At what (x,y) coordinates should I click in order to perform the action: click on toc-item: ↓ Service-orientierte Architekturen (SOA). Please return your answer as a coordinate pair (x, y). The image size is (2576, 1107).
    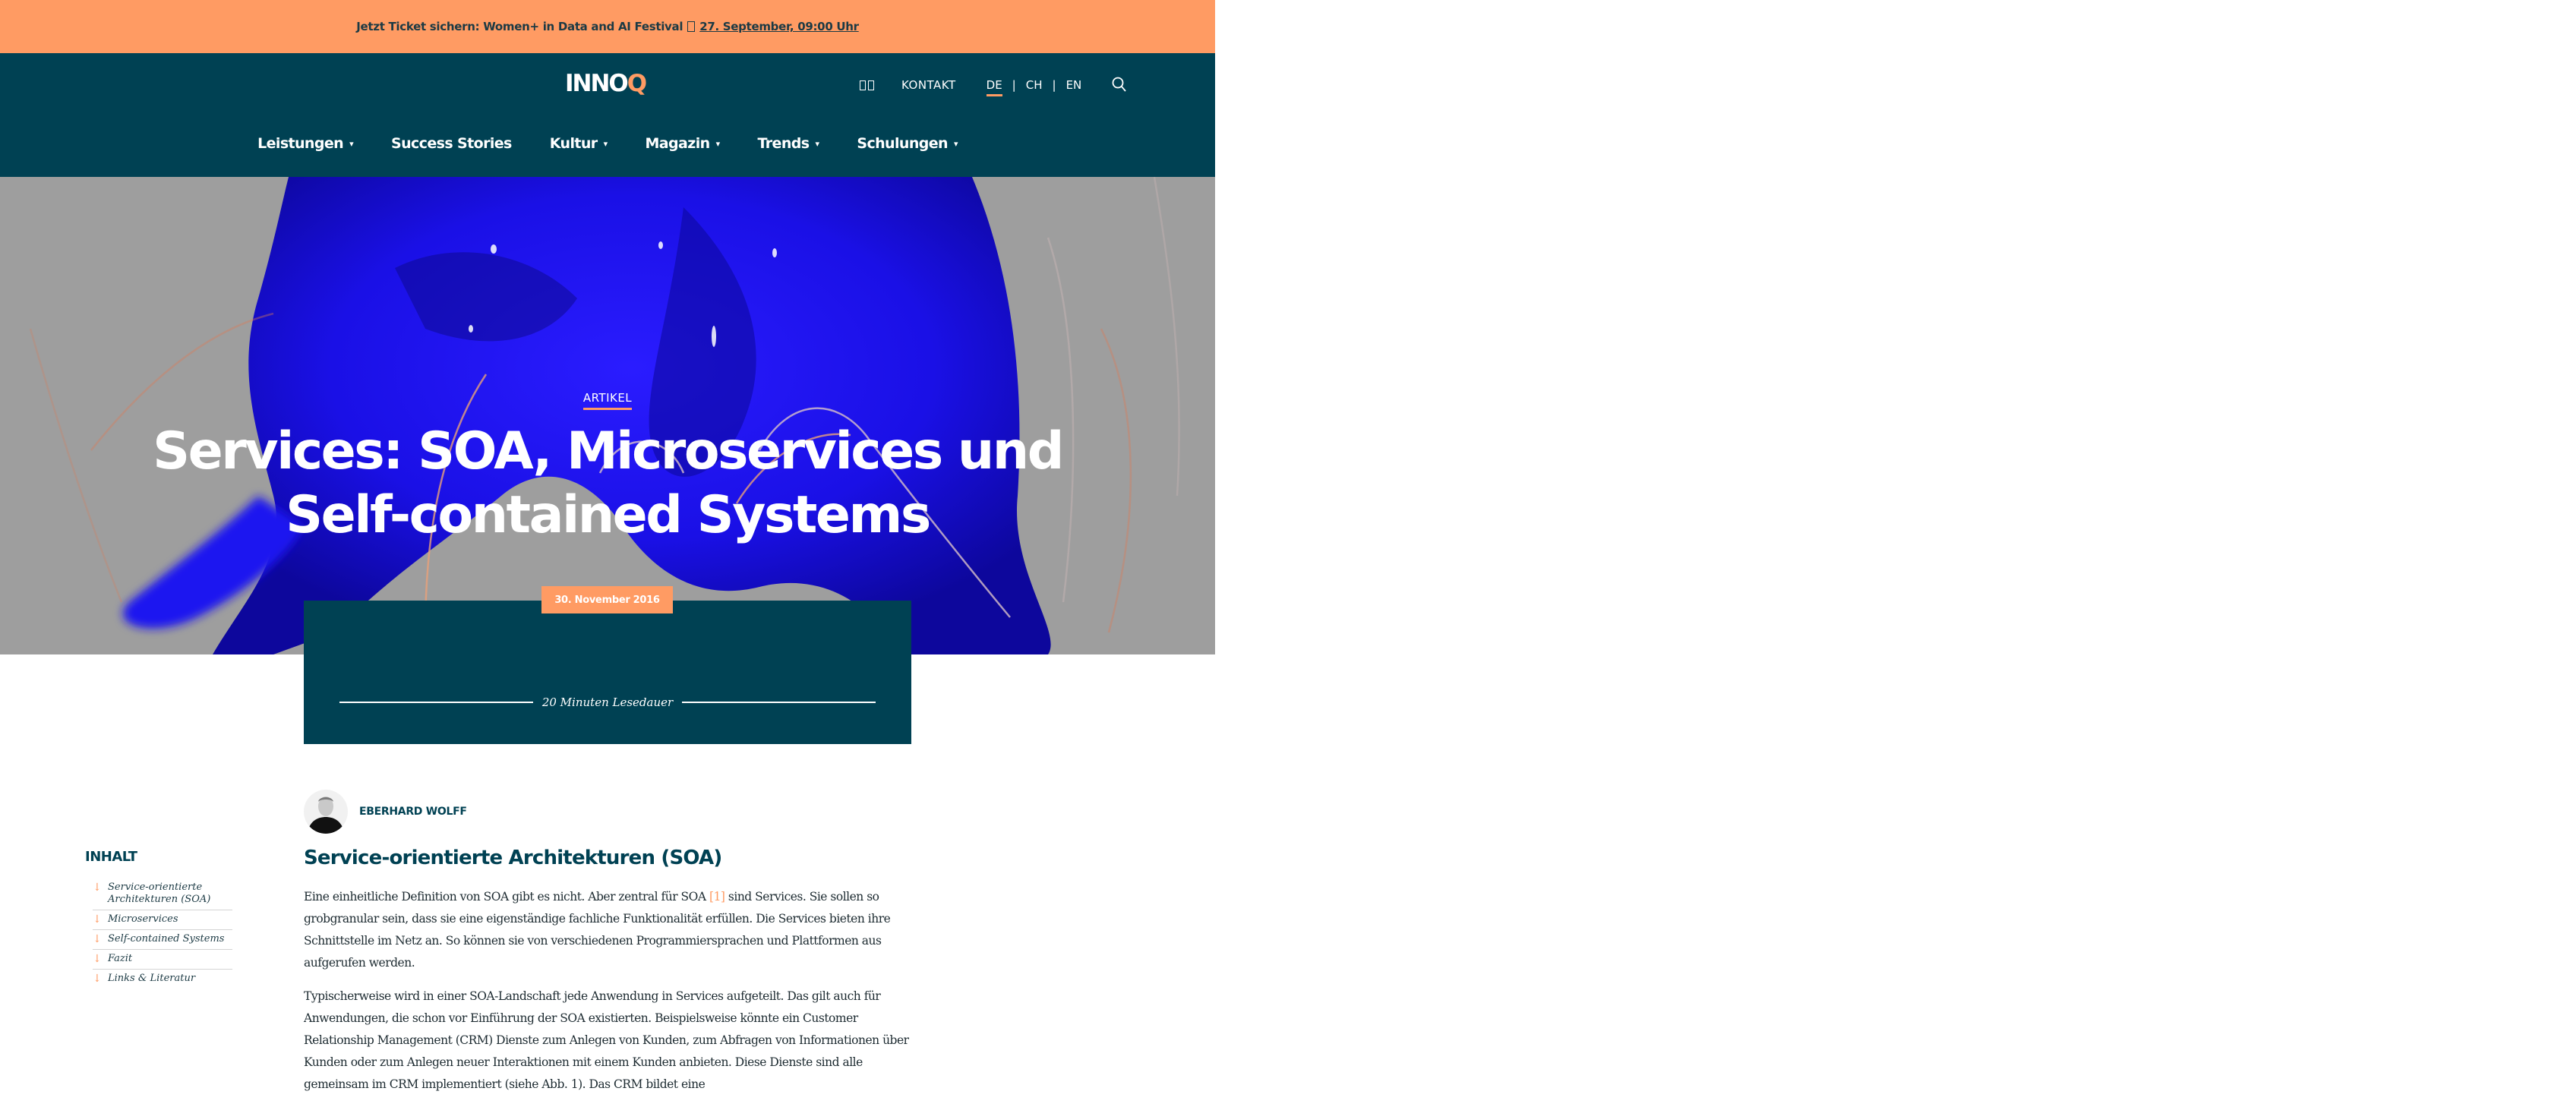
    Looking at the image, I should click on (162, 894).